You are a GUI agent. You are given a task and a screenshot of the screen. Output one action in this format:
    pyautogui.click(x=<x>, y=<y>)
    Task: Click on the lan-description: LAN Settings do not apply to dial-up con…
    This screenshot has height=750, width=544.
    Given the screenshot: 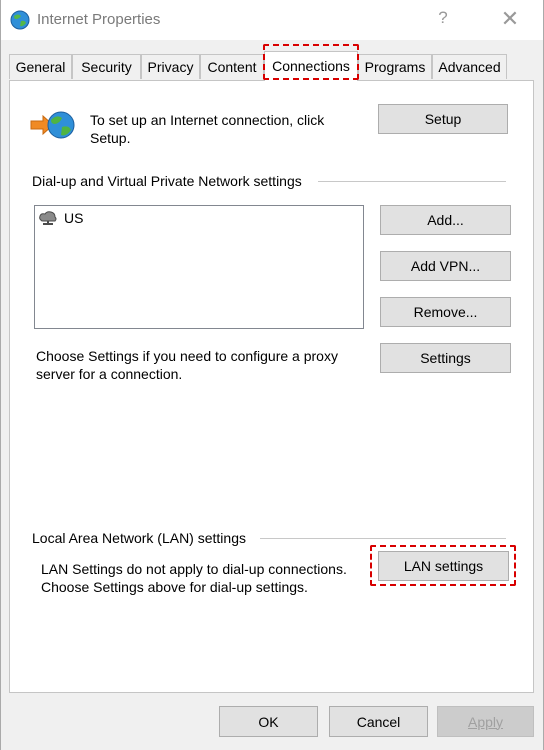 What is the action you would take?
    pyautogui.click(x=194, y=578)
    